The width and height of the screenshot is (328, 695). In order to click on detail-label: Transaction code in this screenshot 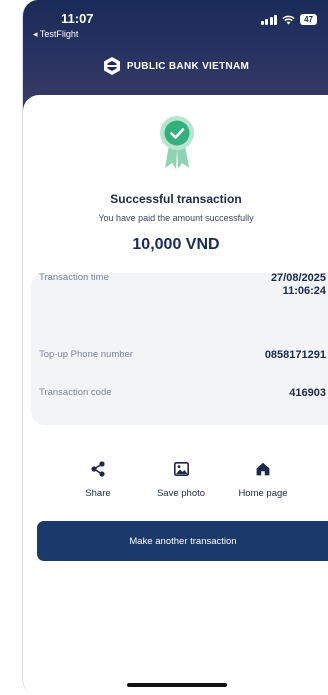, I will do `click(75, 392)`.